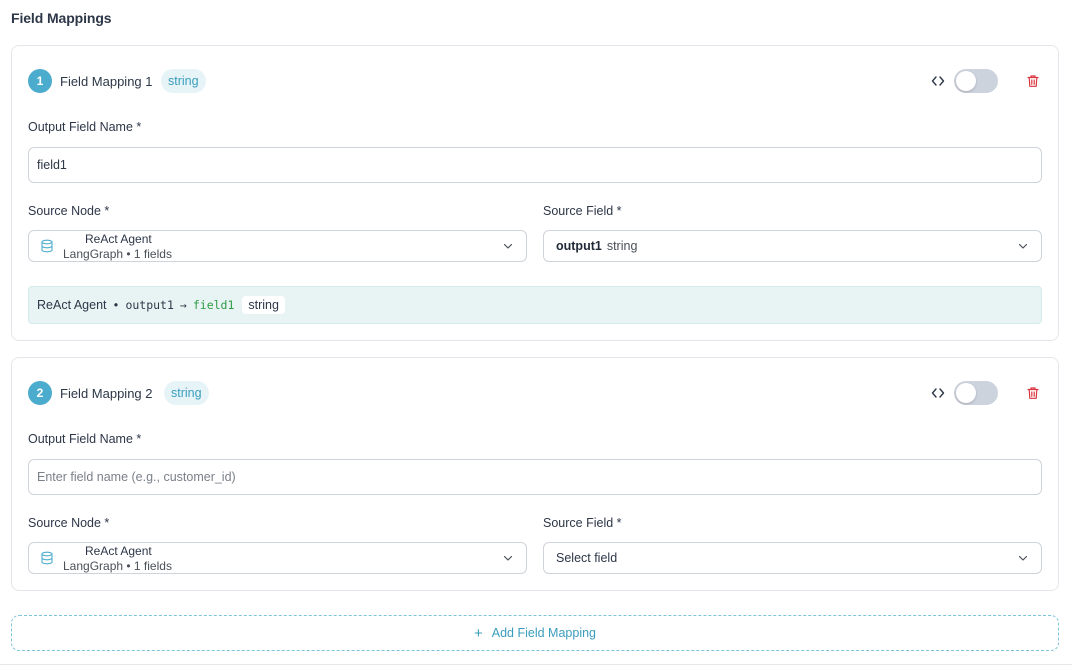  I want to click on mapping-number-badge: 2, so click(40, 393).